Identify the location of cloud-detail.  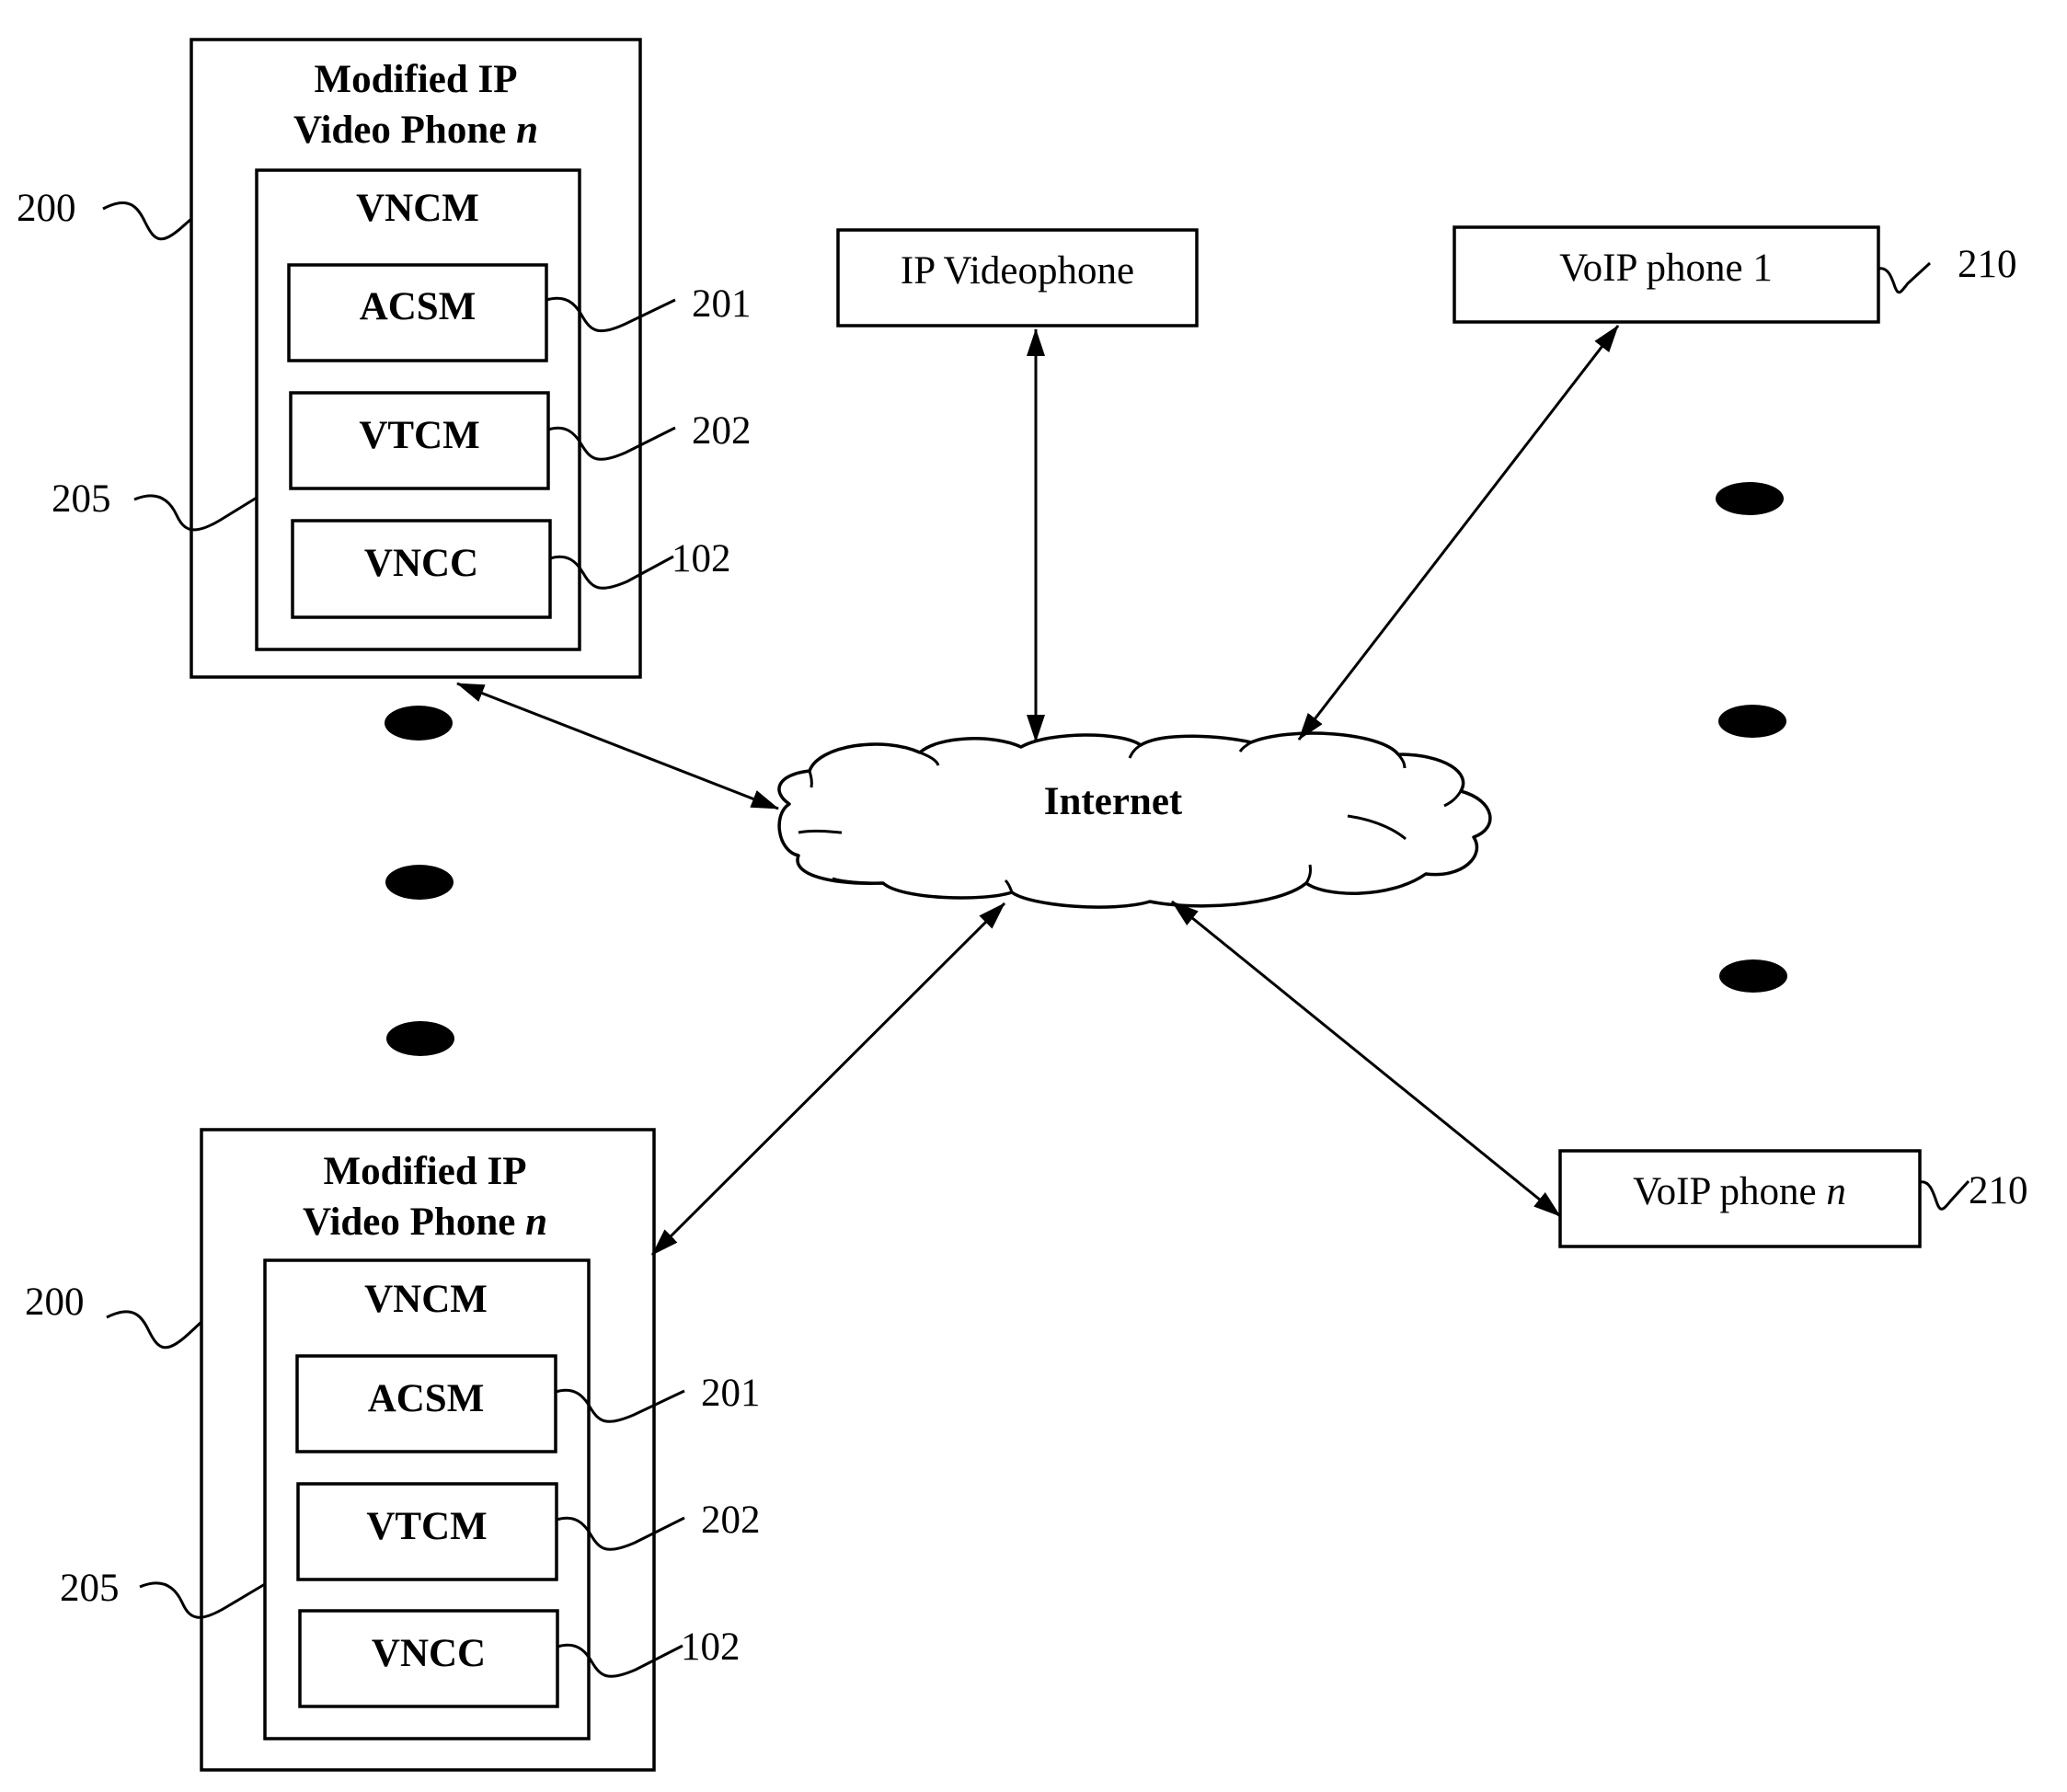
(820, 831).